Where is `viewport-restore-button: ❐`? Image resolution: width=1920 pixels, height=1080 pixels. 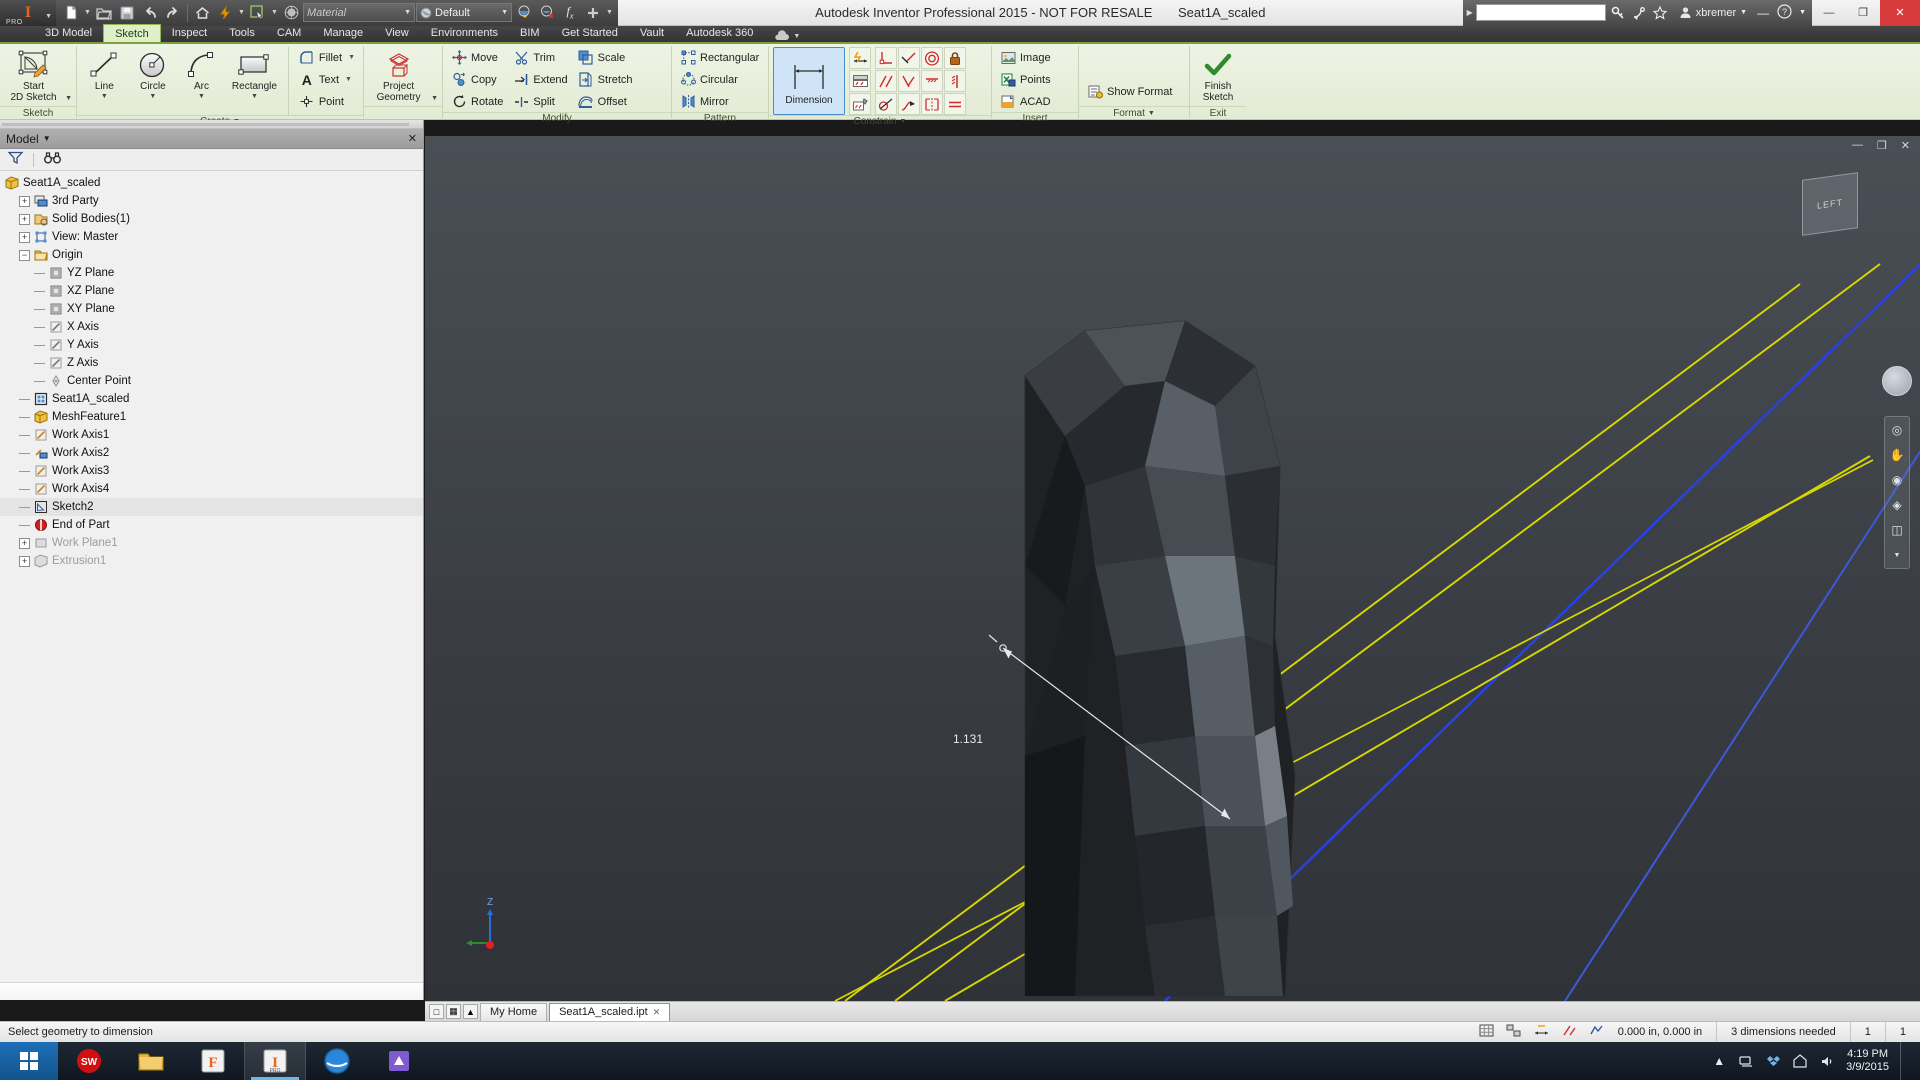
viewport-restore-button: ❐ is located at coordinates (1882, 145).